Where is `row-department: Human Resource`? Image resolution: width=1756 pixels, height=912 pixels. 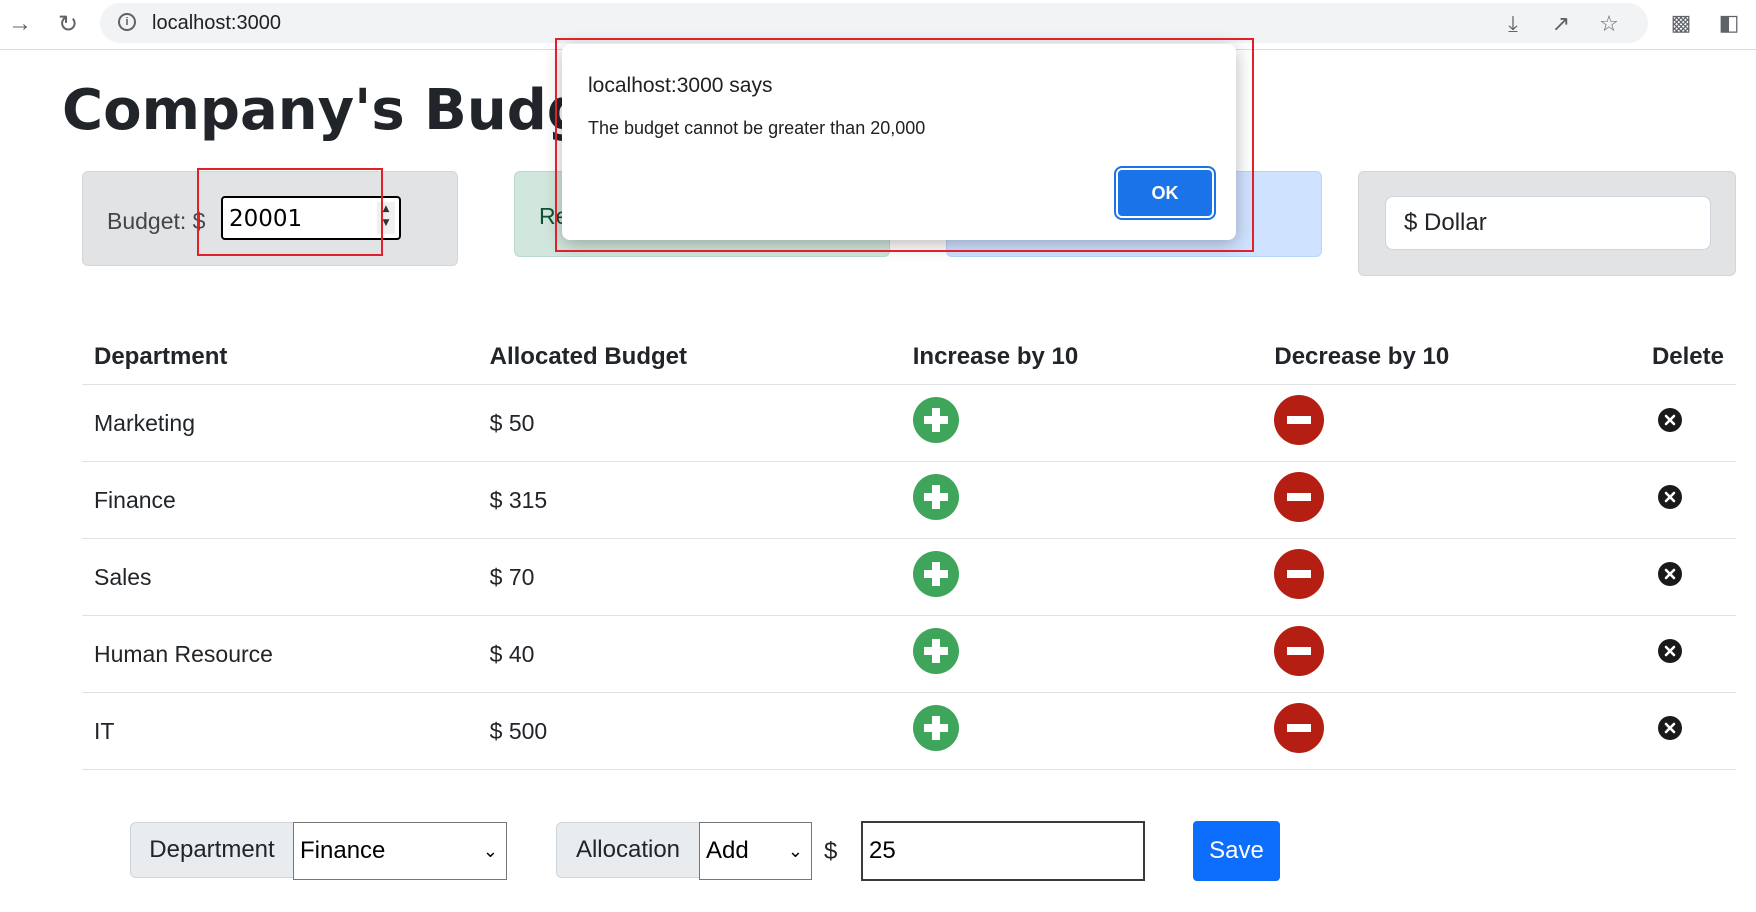 row-department: Human Resource is located at coordinates (280, 654).